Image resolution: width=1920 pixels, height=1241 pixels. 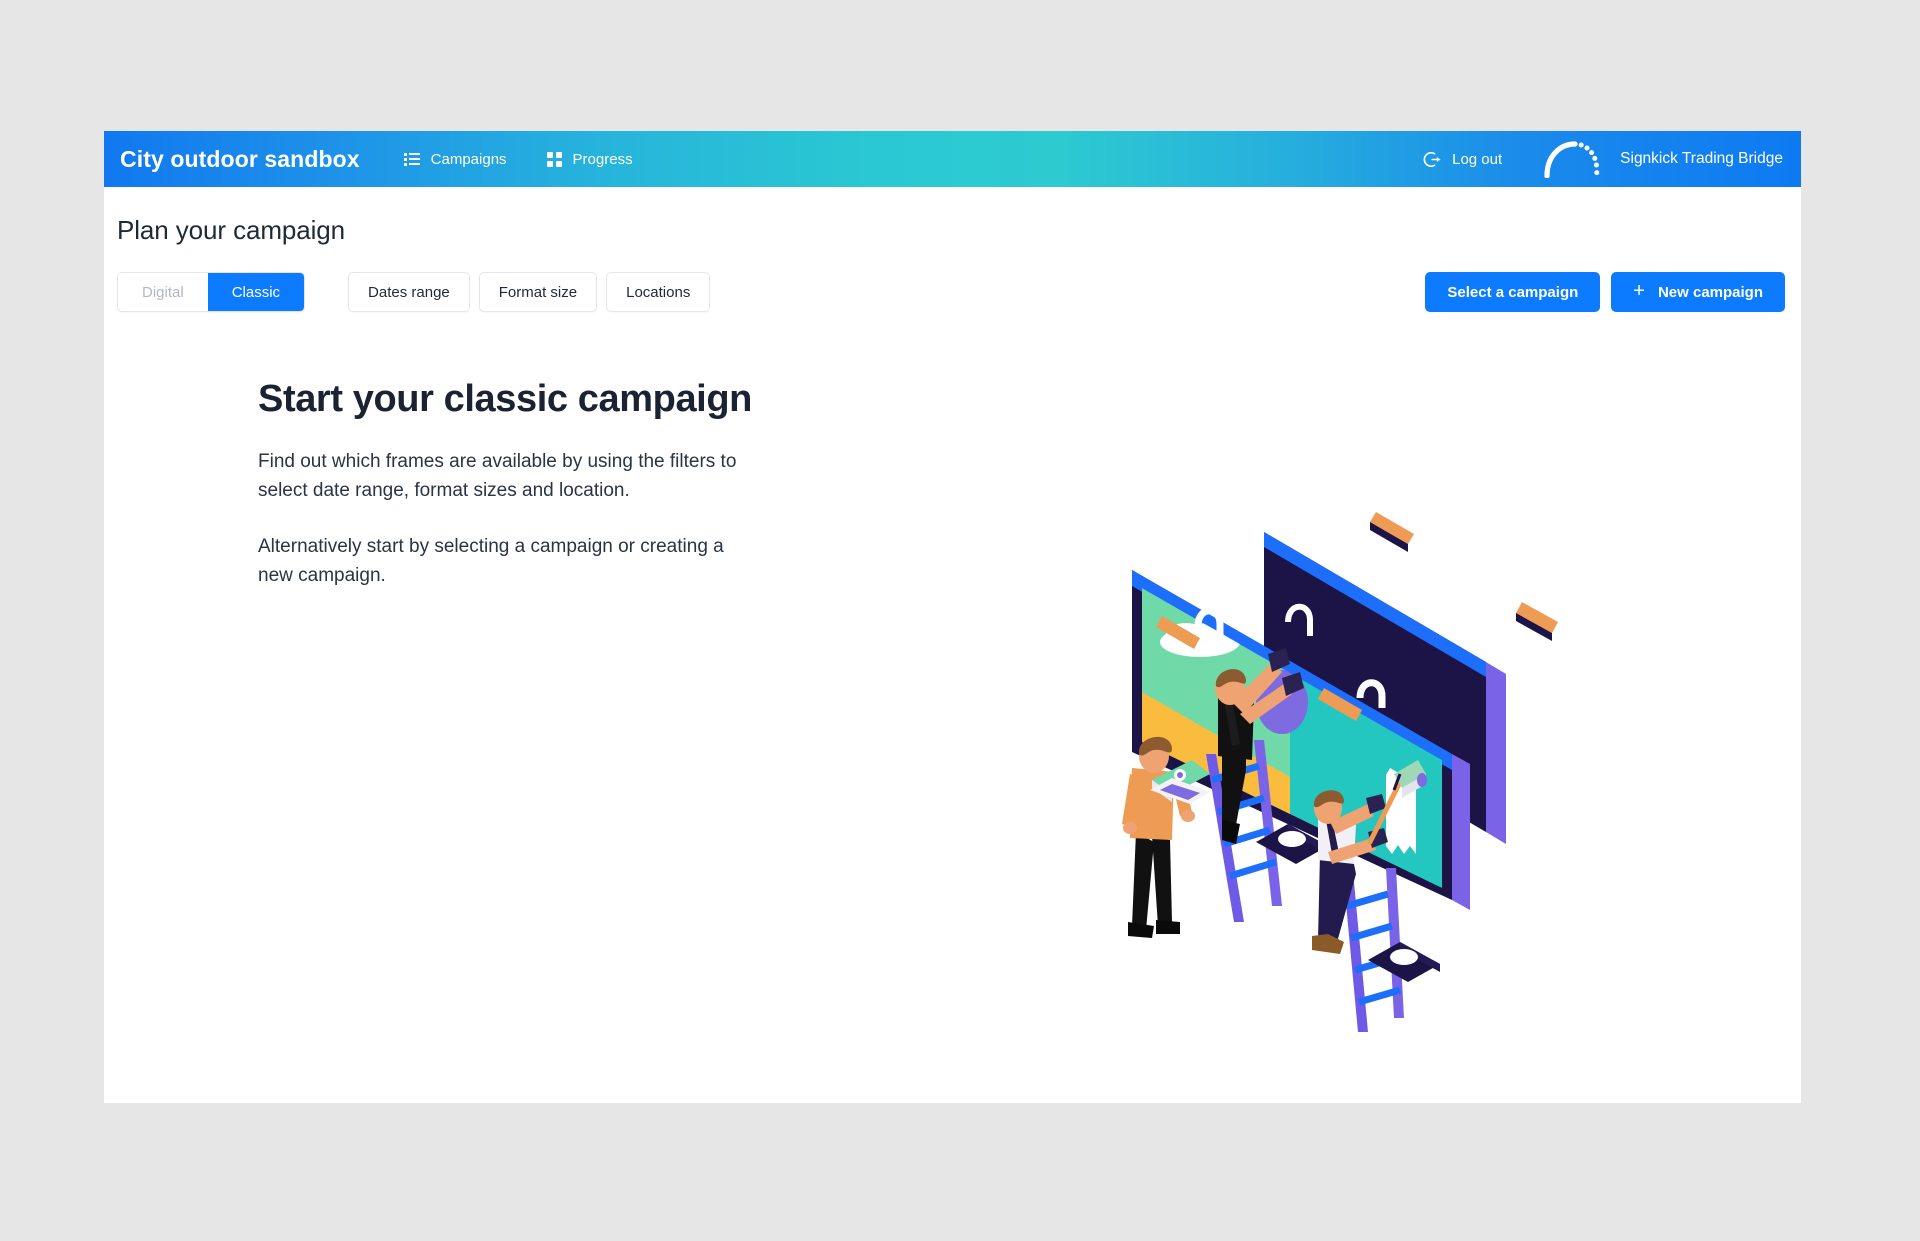 What do you see at coordinates (1340, 772) in the screenshot?
I see `billboard-illustration-svg` at bounding box center [1340, 772].